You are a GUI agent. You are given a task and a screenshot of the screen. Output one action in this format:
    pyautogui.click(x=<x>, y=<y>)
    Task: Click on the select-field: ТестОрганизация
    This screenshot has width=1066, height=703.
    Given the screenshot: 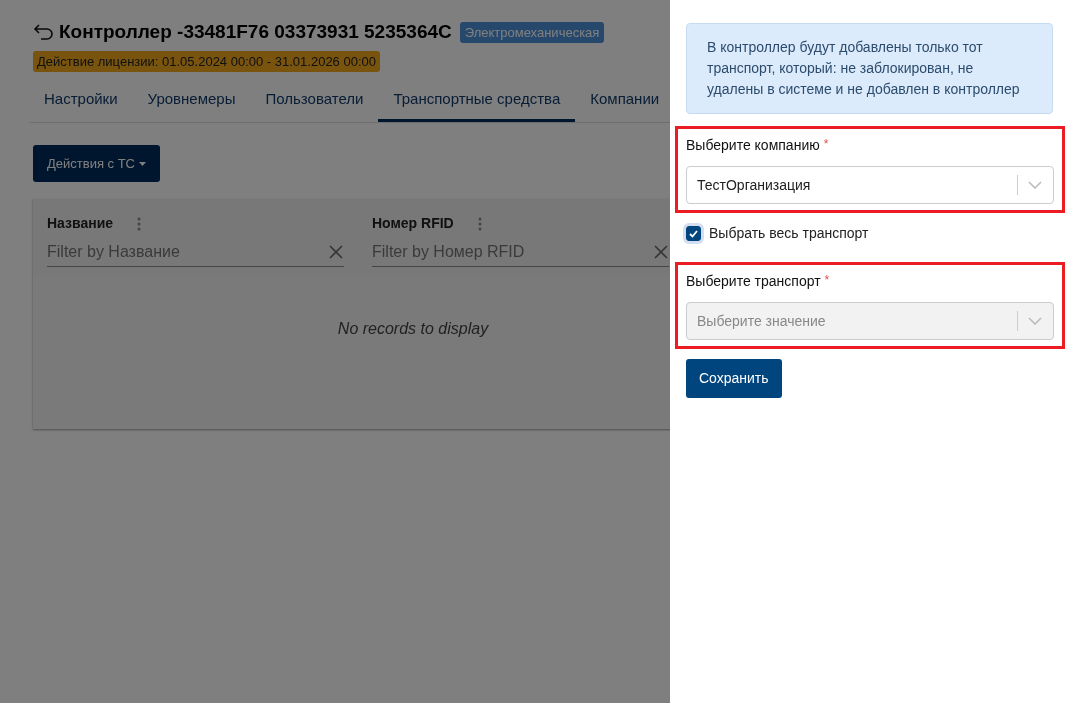 What is the action you would take?
    pyautogui.click(x=870, y=185)
    